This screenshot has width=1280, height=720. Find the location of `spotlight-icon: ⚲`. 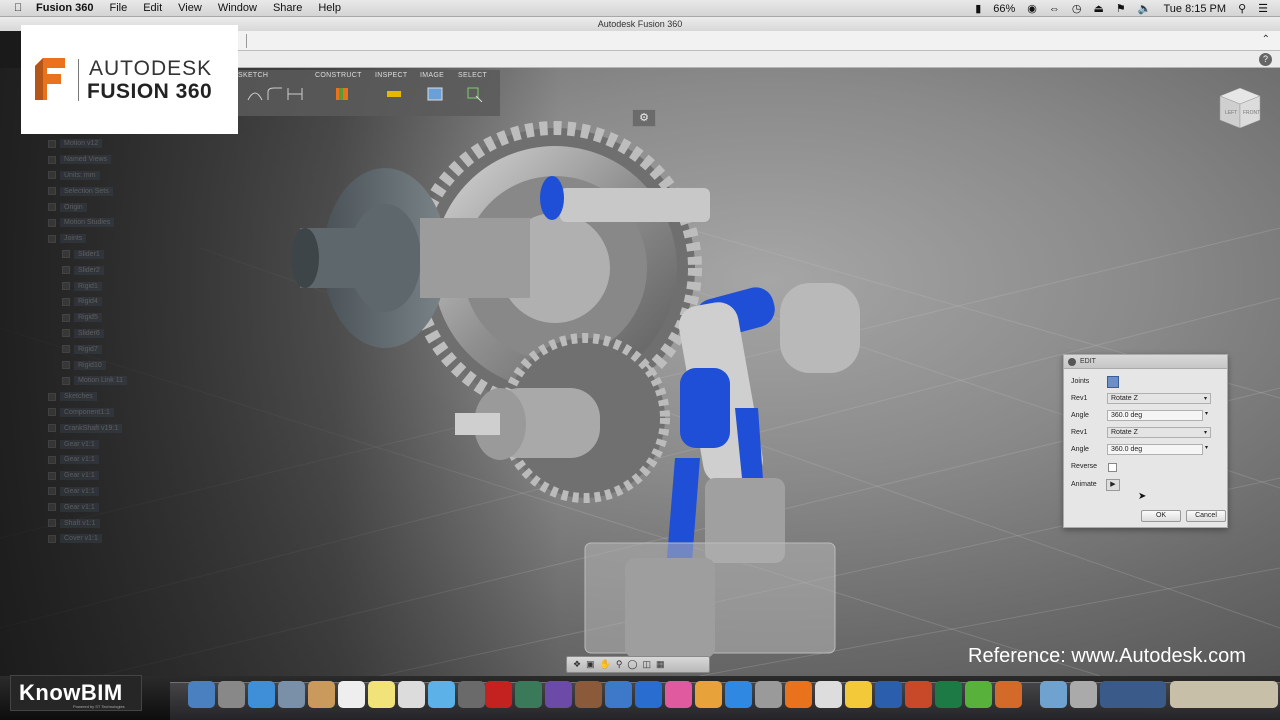

spotlight-icon: ⚲ is located at coordinates (1242, 8).